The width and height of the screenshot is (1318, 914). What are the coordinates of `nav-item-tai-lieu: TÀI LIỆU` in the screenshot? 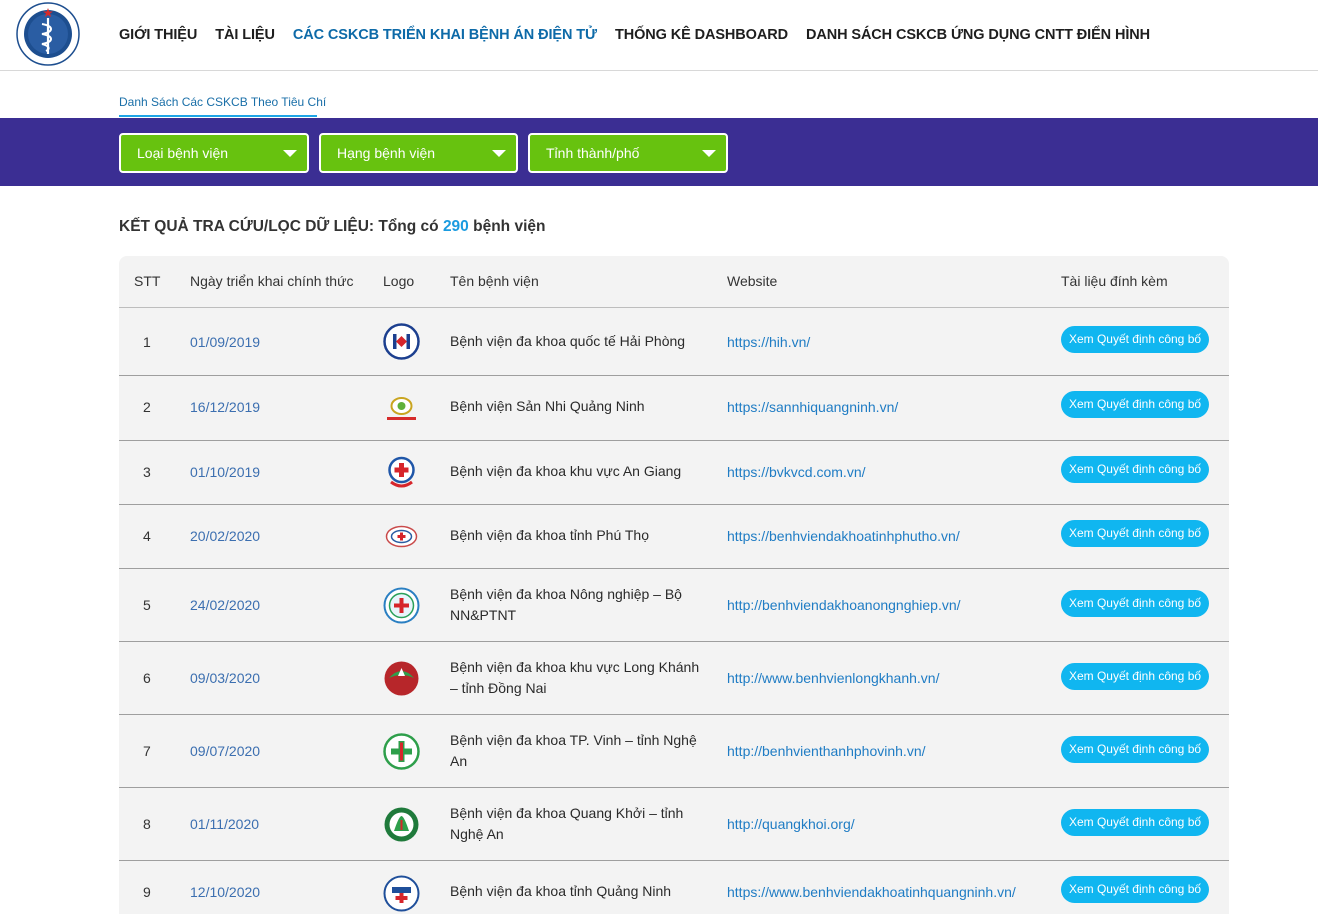 It's located at (245, 35).